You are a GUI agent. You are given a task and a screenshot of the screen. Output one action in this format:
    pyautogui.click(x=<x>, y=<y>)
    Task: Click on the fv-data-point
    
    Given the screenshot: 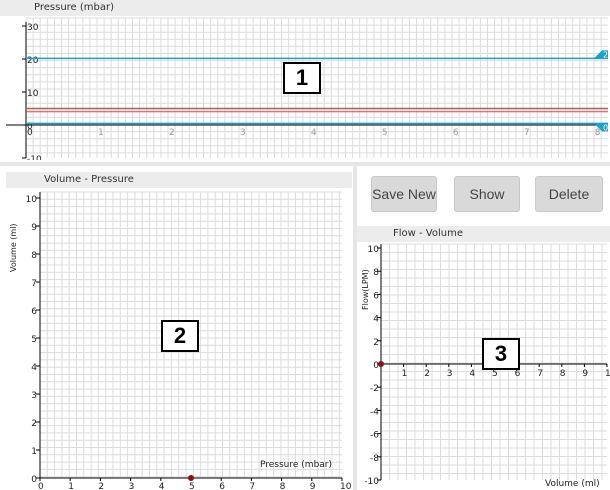 What is the action you would take?
    pyautogui.click(x=381, y=364)
    